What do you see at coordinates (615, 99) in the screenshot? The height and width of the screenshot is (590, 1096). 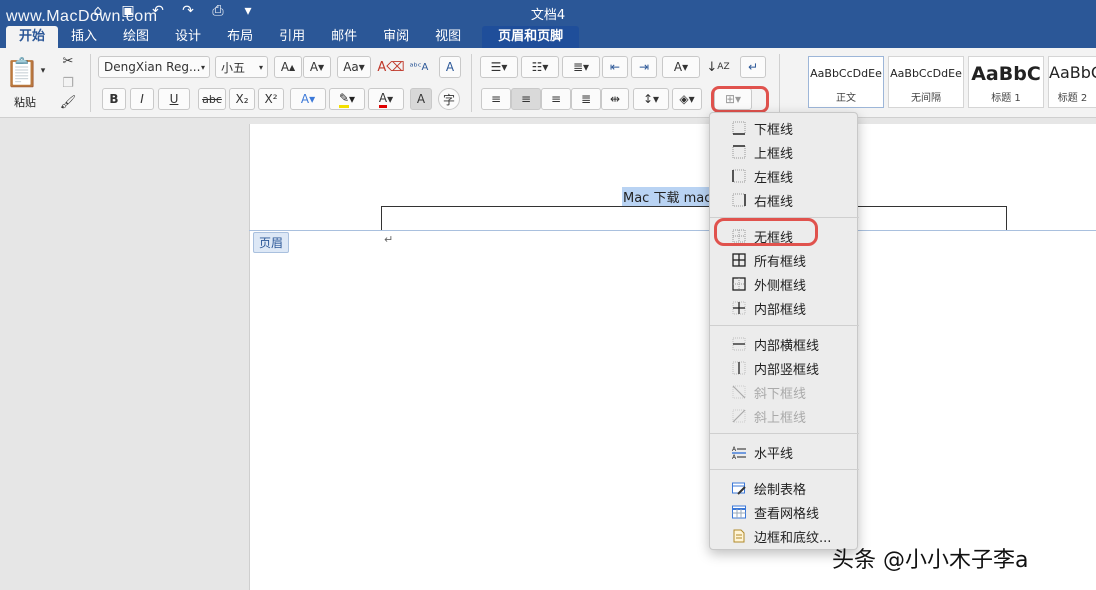 I see `distributed-icon: ⇹` at bounding box center [615, 99].